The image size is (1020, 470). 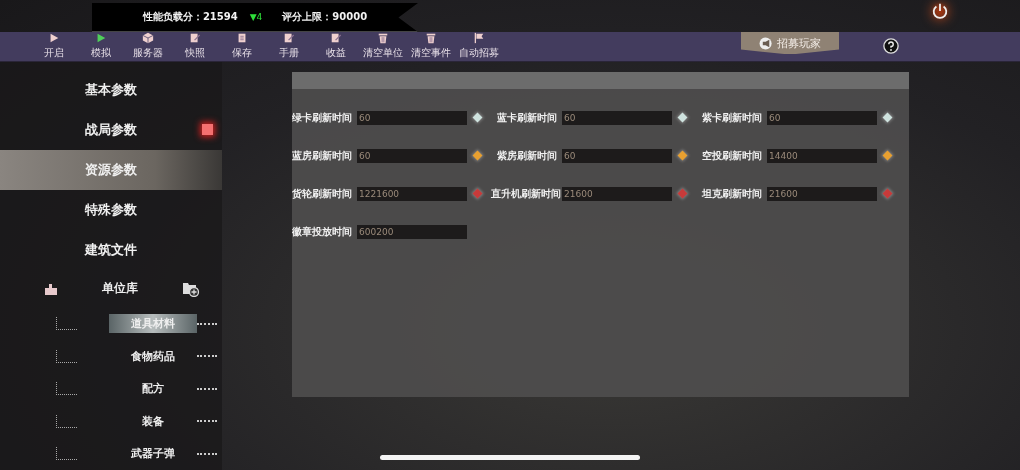 I want to click on power-icon, so click(x=940, y=11).